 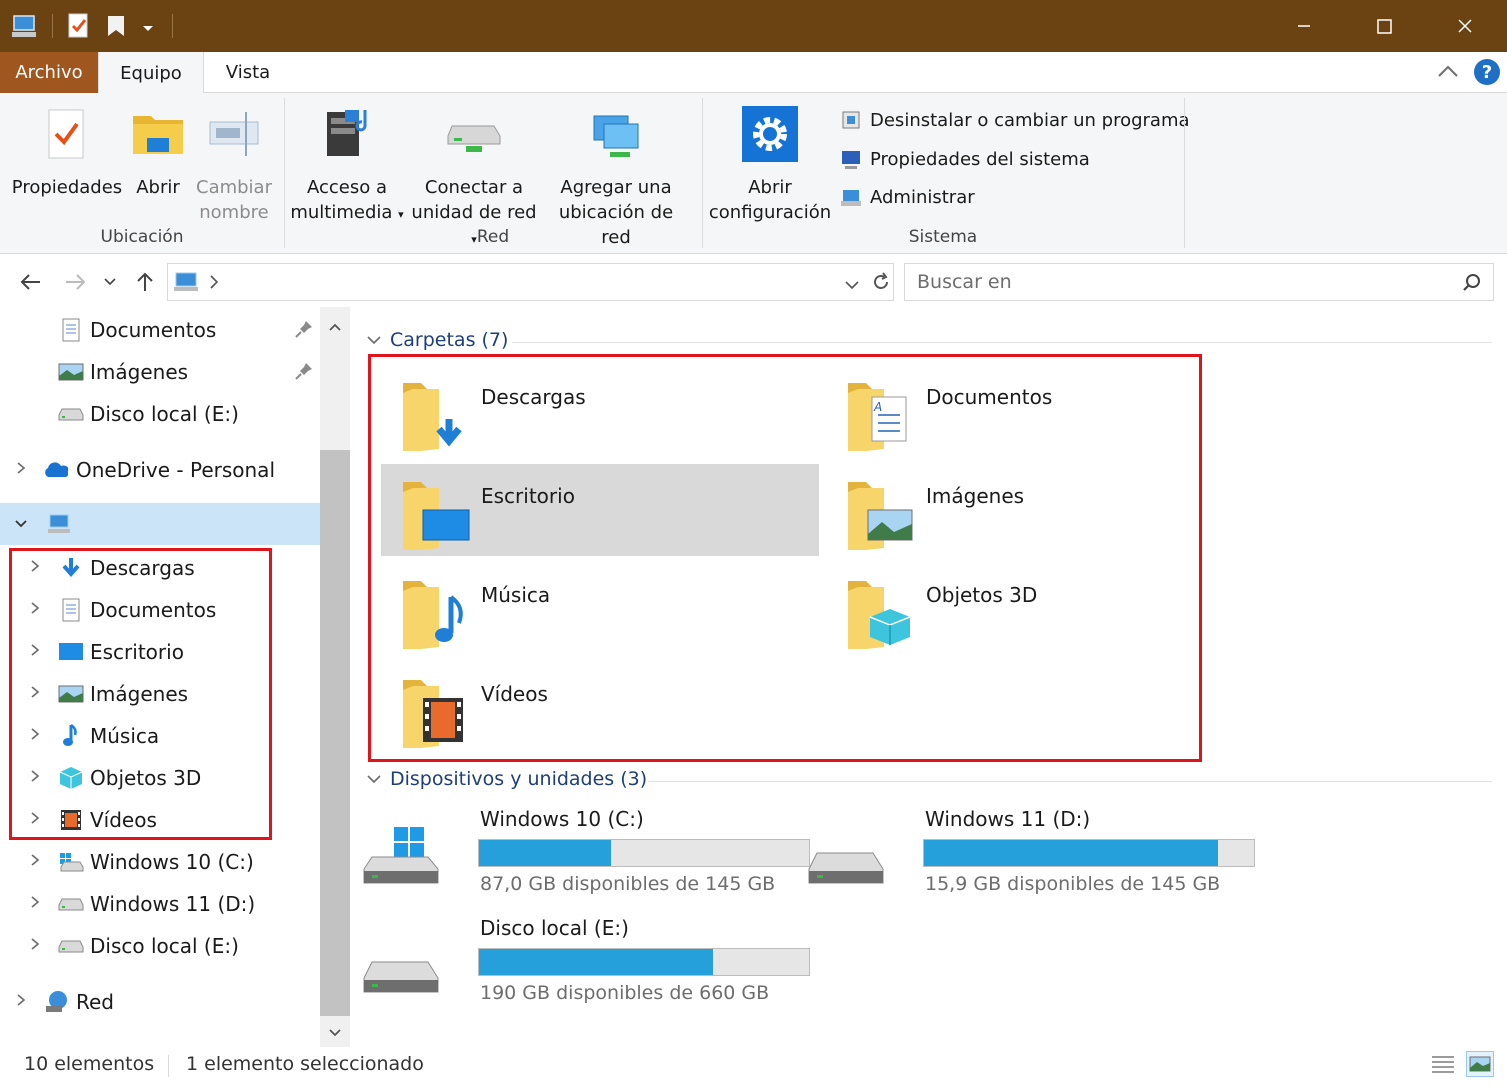 What do you see at coordinates (1384, 26) in the screenshot?
I see `maximize-button` at bounding box center [1384, 26].